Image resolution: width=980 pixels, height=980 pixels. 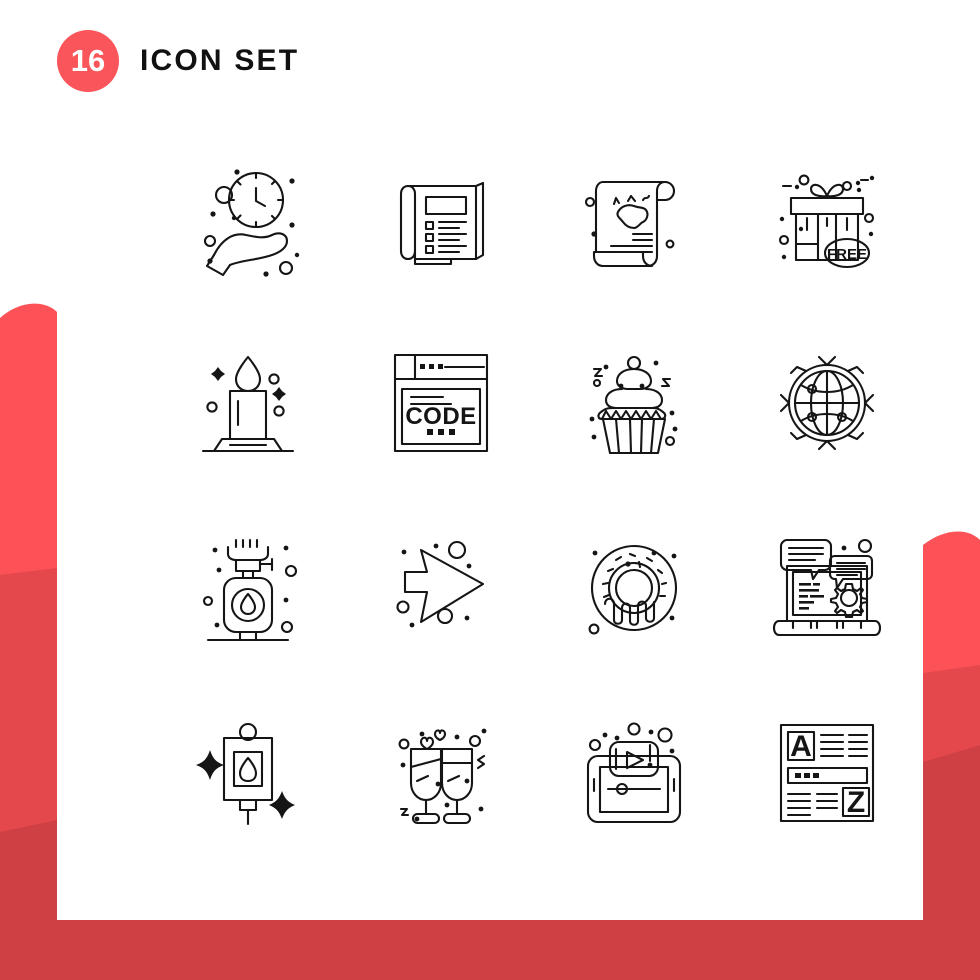 I want to click on icon-cell-tablet-video-player, so click(x=633, y=772).